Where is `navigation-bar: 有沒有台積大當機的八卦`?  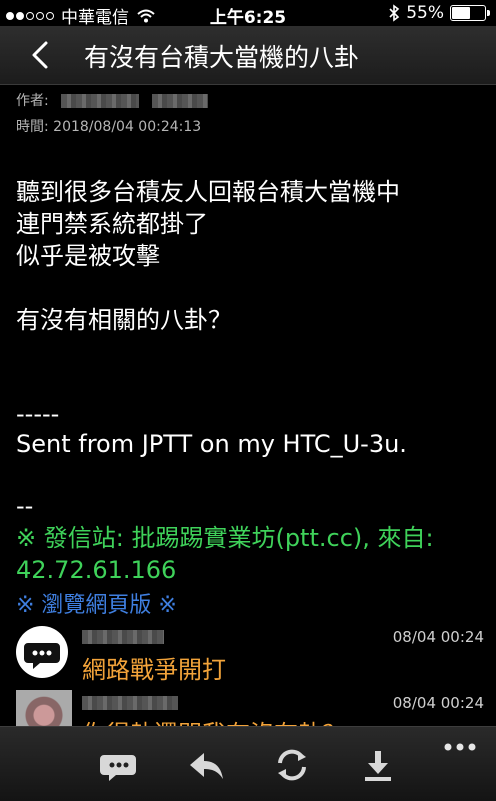 navigation-bar: 有沒有台積大當機的八卦 is located at coordinates (248, 55).